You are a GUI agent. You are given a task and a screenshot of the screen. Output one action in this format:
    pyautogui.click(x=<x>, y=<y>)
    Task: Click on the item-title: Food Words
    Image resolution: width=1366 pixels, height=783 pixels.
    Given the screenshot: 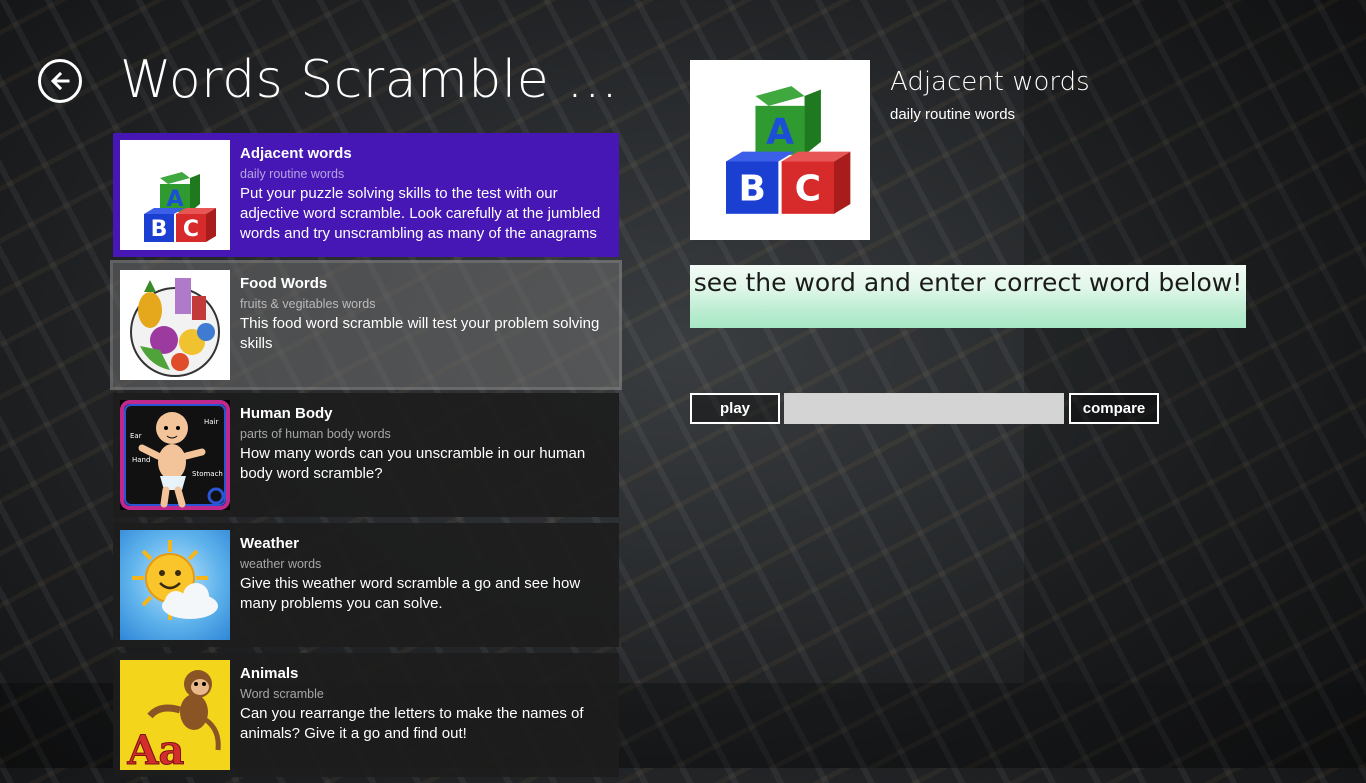 What is the action you would take?
    pyautogui.click(x=284, y=283)
    